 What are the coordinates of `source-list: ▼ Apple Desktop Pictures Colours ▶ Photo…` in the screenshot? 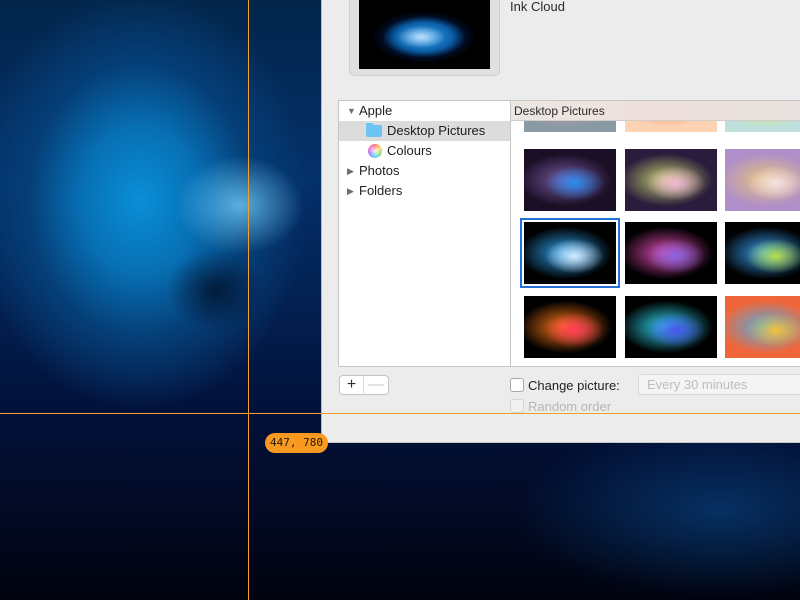 It's located at (425, 233).